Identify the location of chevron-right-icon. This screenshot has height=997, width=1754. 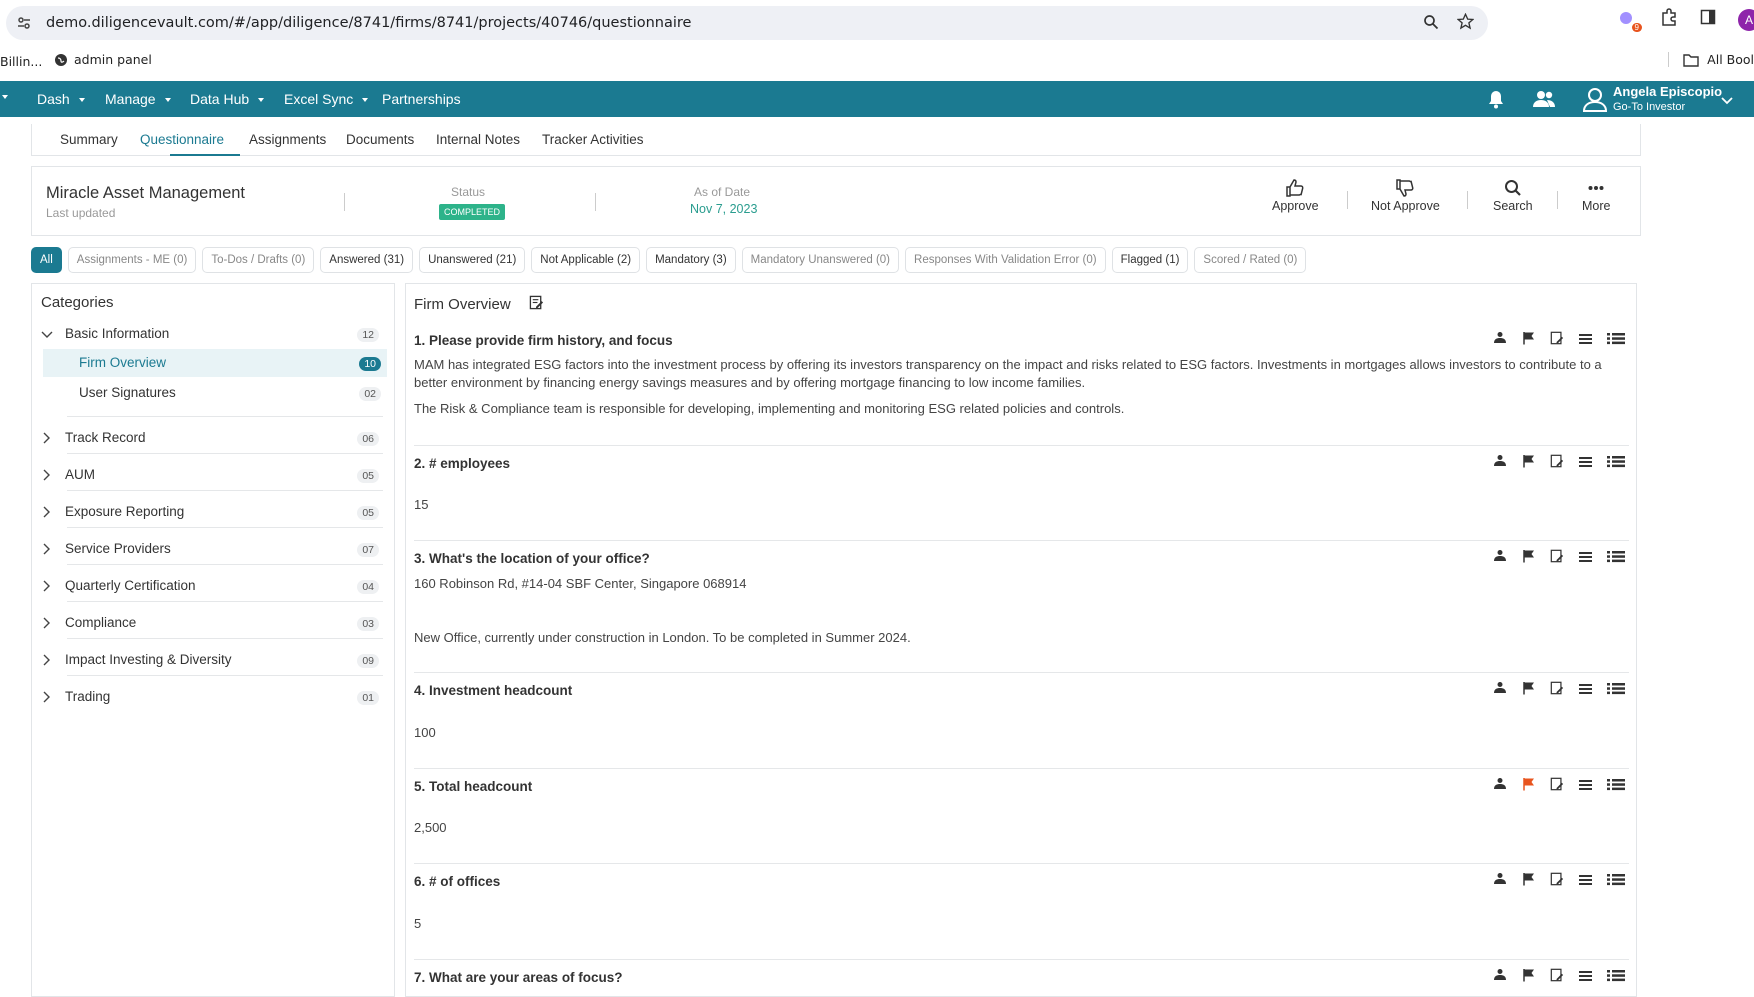
(46, 698).